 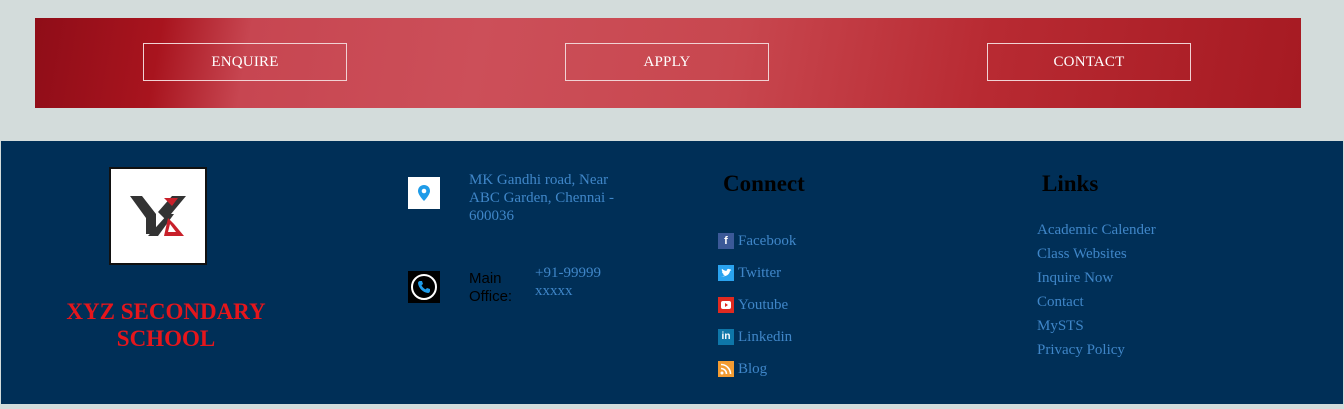 I want to click on link-contact: Contact, so click(x=1060, y=302).